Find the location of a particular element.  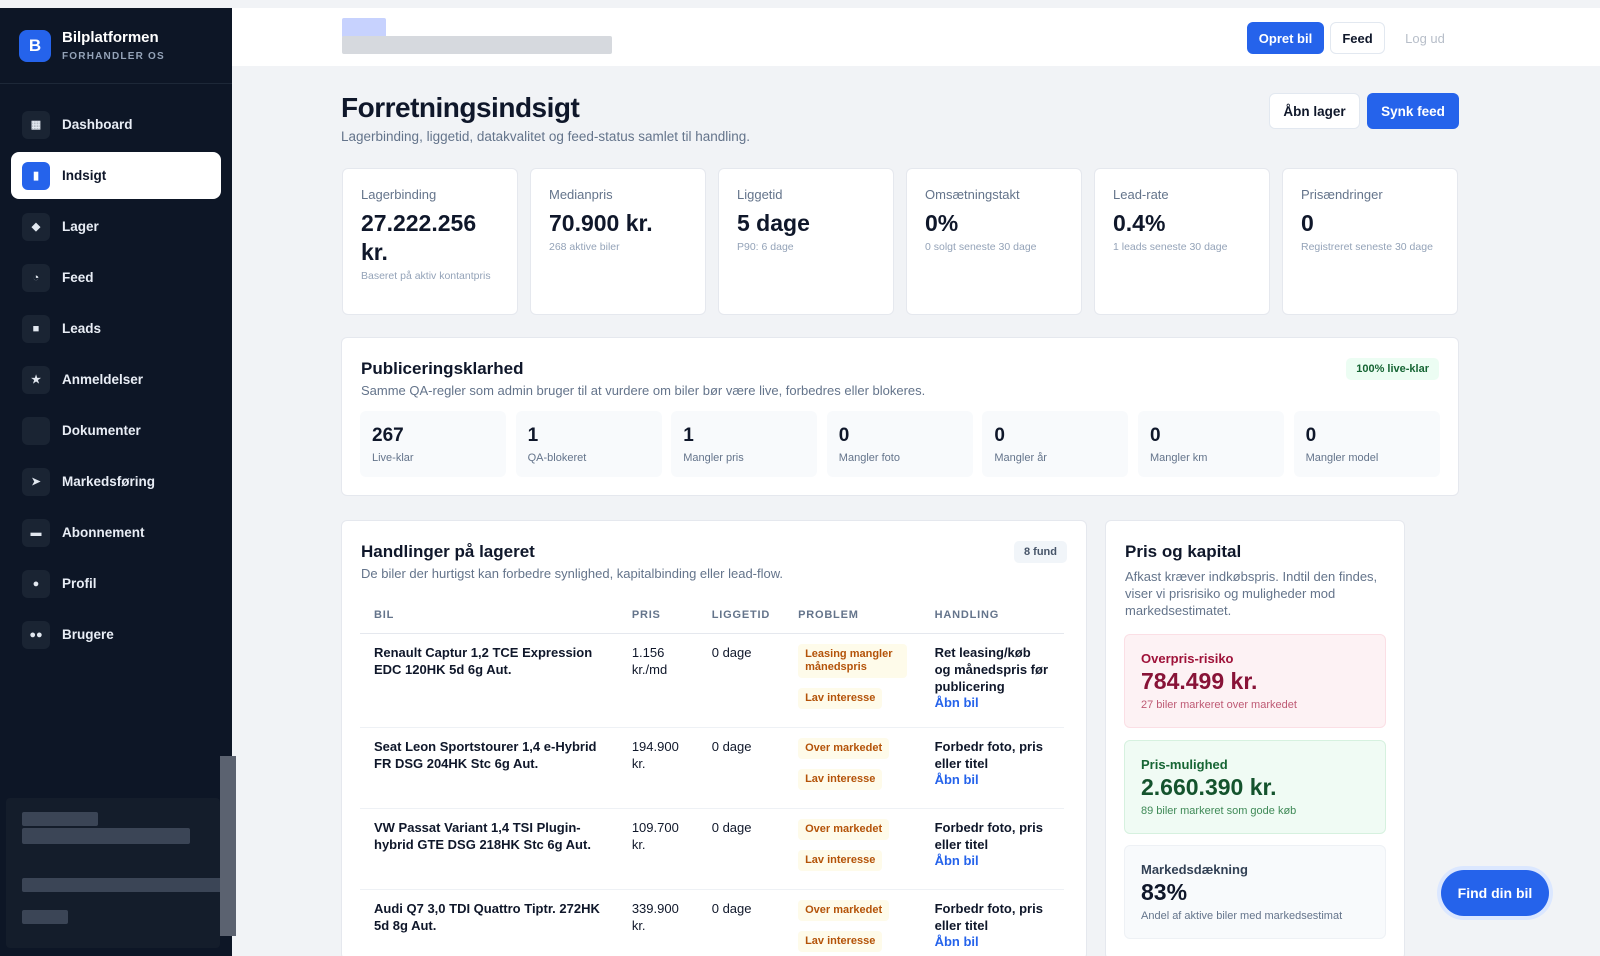

sidebar-item-leads: ■ Leads is located at coordinates (116, 328).